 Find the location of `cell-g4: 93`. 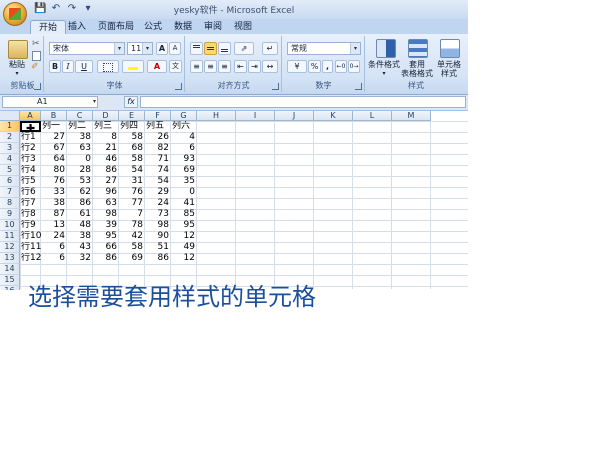

cell-g4: 93 is located at coordinates (184, 159).